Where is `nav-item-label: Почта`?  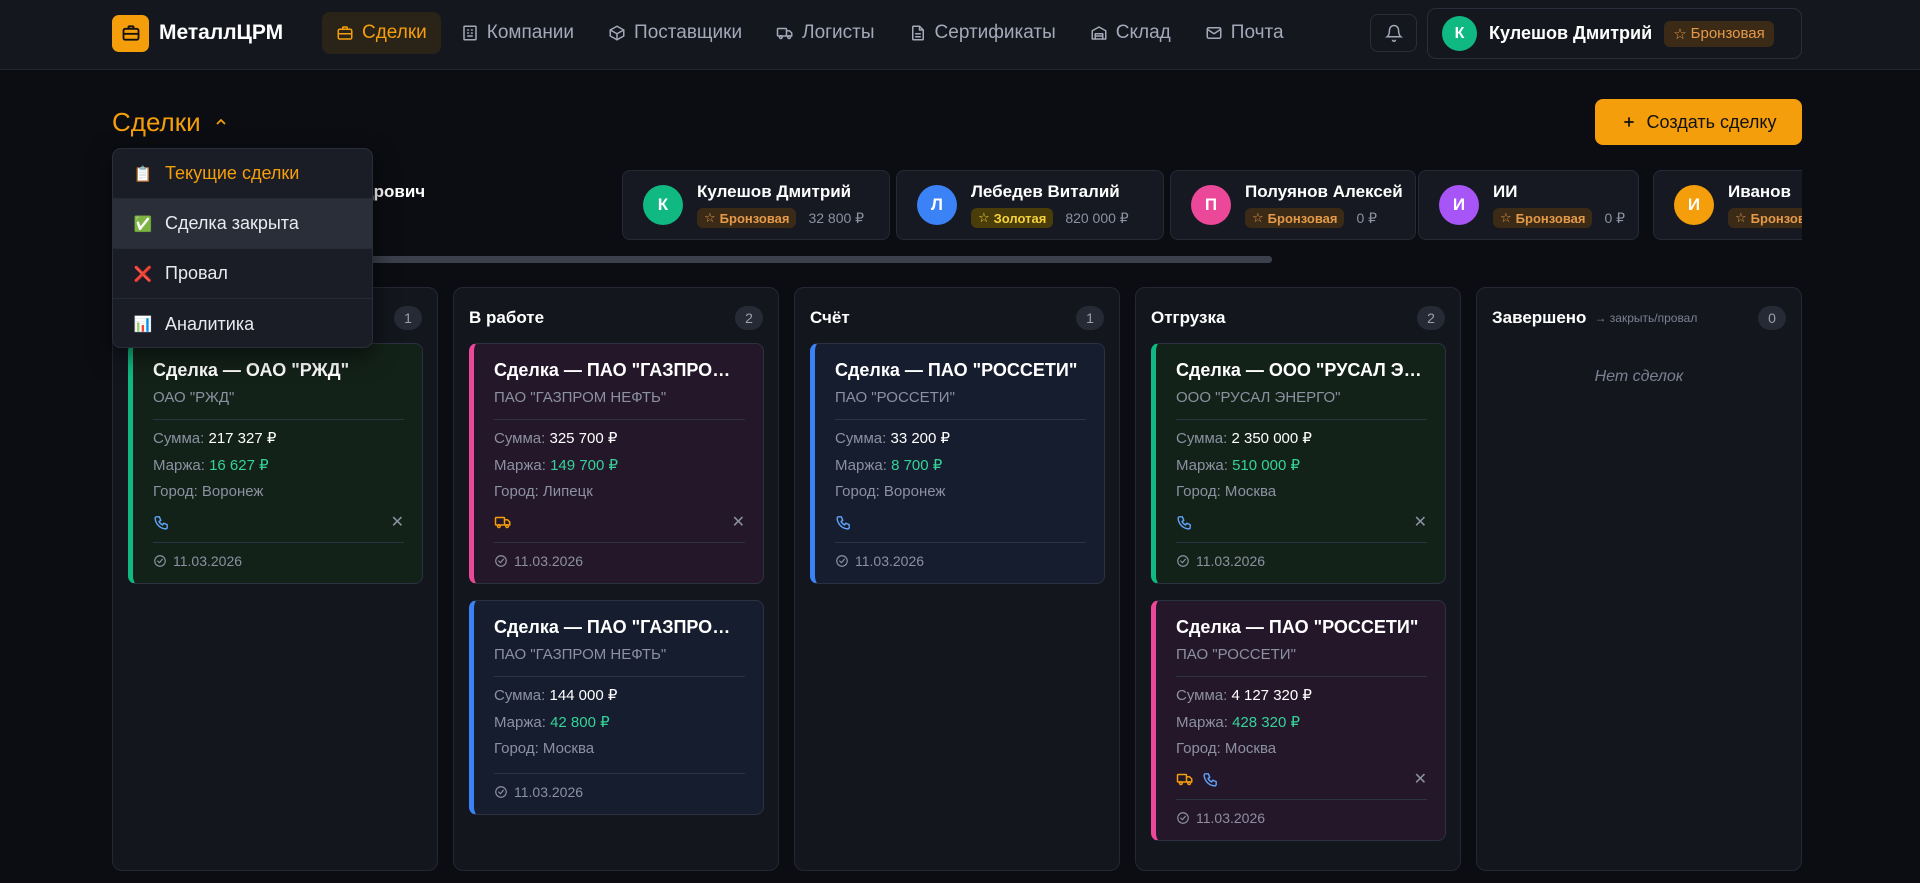
nav-item-label: Почта is located at coordinates (1257, 32).